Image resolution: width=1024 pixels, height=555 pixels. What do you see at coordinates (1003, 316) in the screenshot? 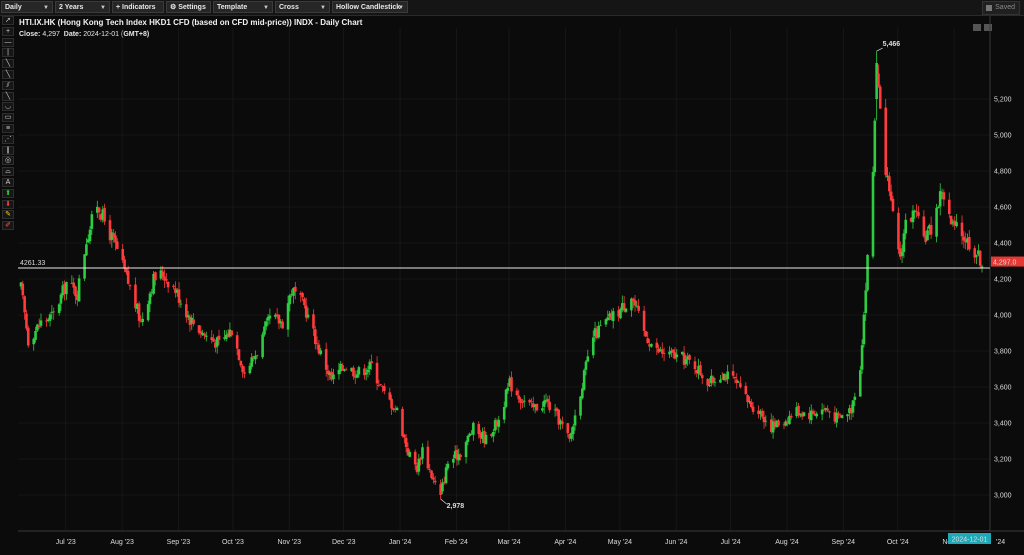
I see `y-tick-label: 4,000` at bounding box center [1003, 316].